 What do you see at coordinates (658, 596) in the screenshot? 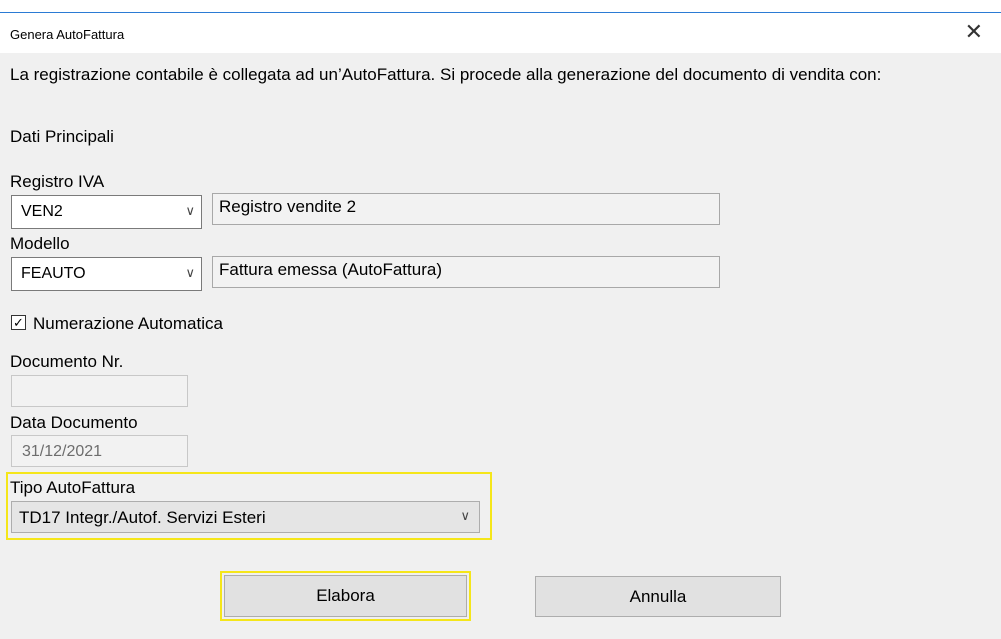
I see `annulla-button: Annulla` at bounding box center [658, 596].